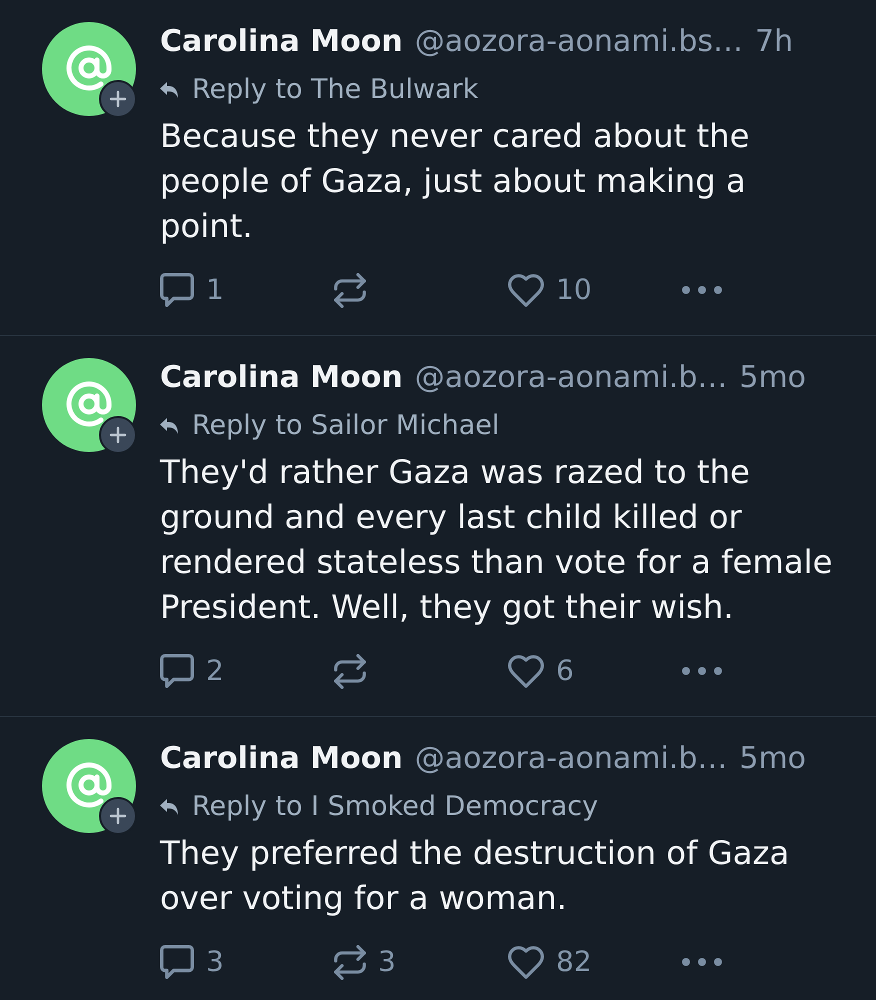 The image size is (876, 1000). I want to click on post-time: 7h, so click(774, 42).